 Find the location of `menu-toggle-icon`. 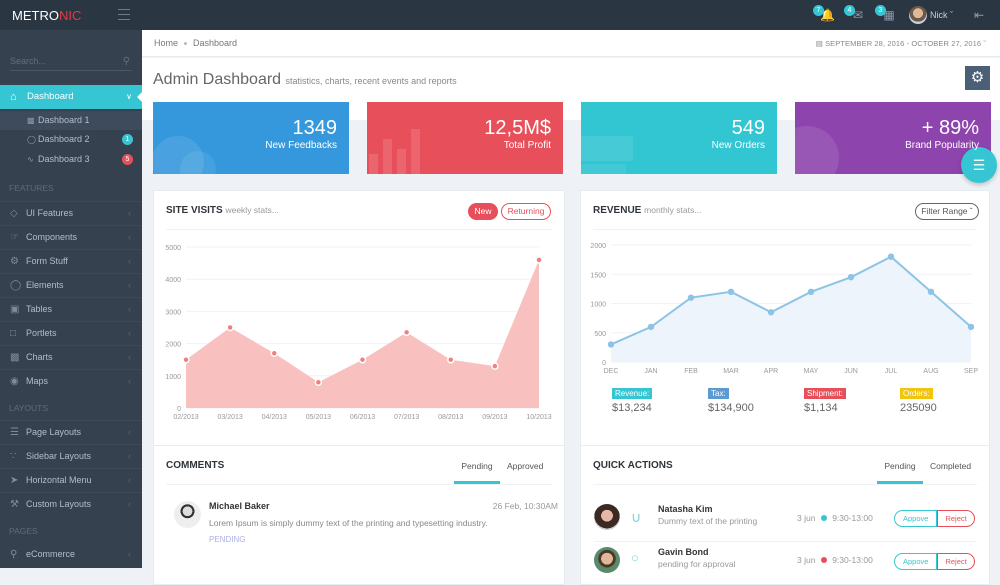

menu-toggle-icon is located at coordinates (124, 14).